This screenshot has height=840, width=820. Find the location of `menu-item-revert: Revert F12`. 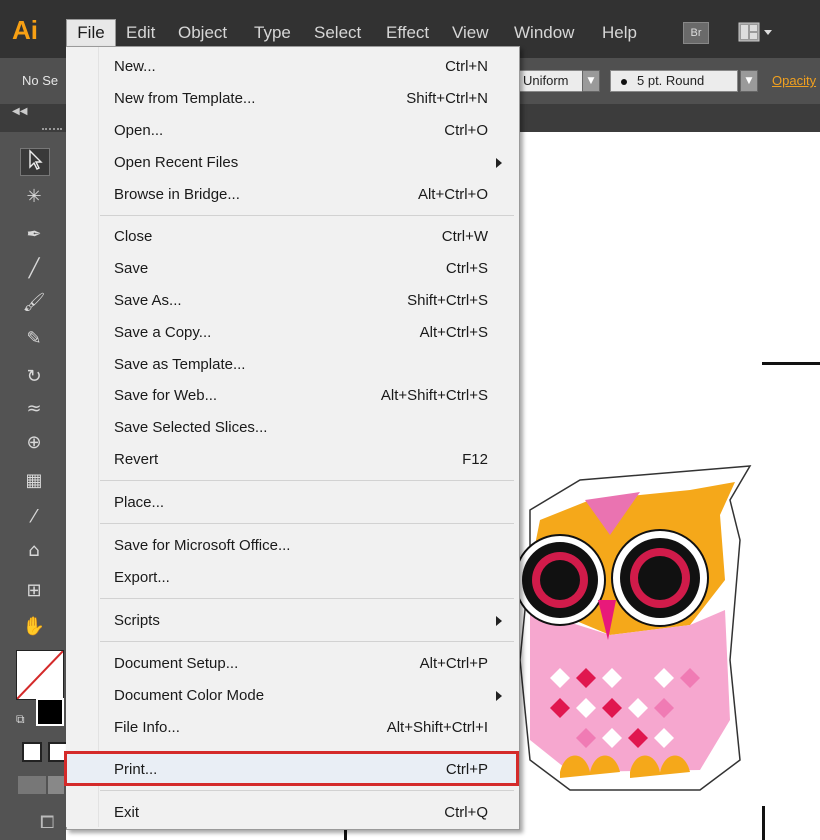

menu-item-revert: Revert F12 is located at coordinates (307, 460).